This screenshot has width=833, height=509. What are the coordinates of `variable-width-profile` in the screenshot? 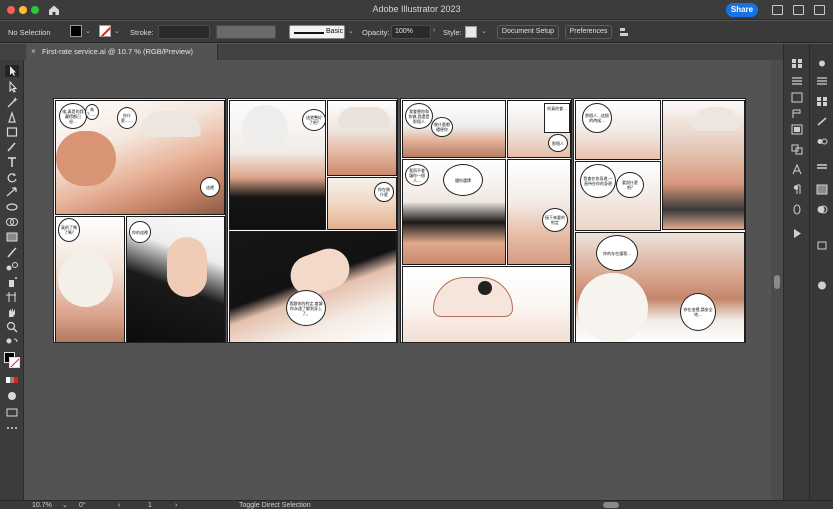 It's located at (246, 32).